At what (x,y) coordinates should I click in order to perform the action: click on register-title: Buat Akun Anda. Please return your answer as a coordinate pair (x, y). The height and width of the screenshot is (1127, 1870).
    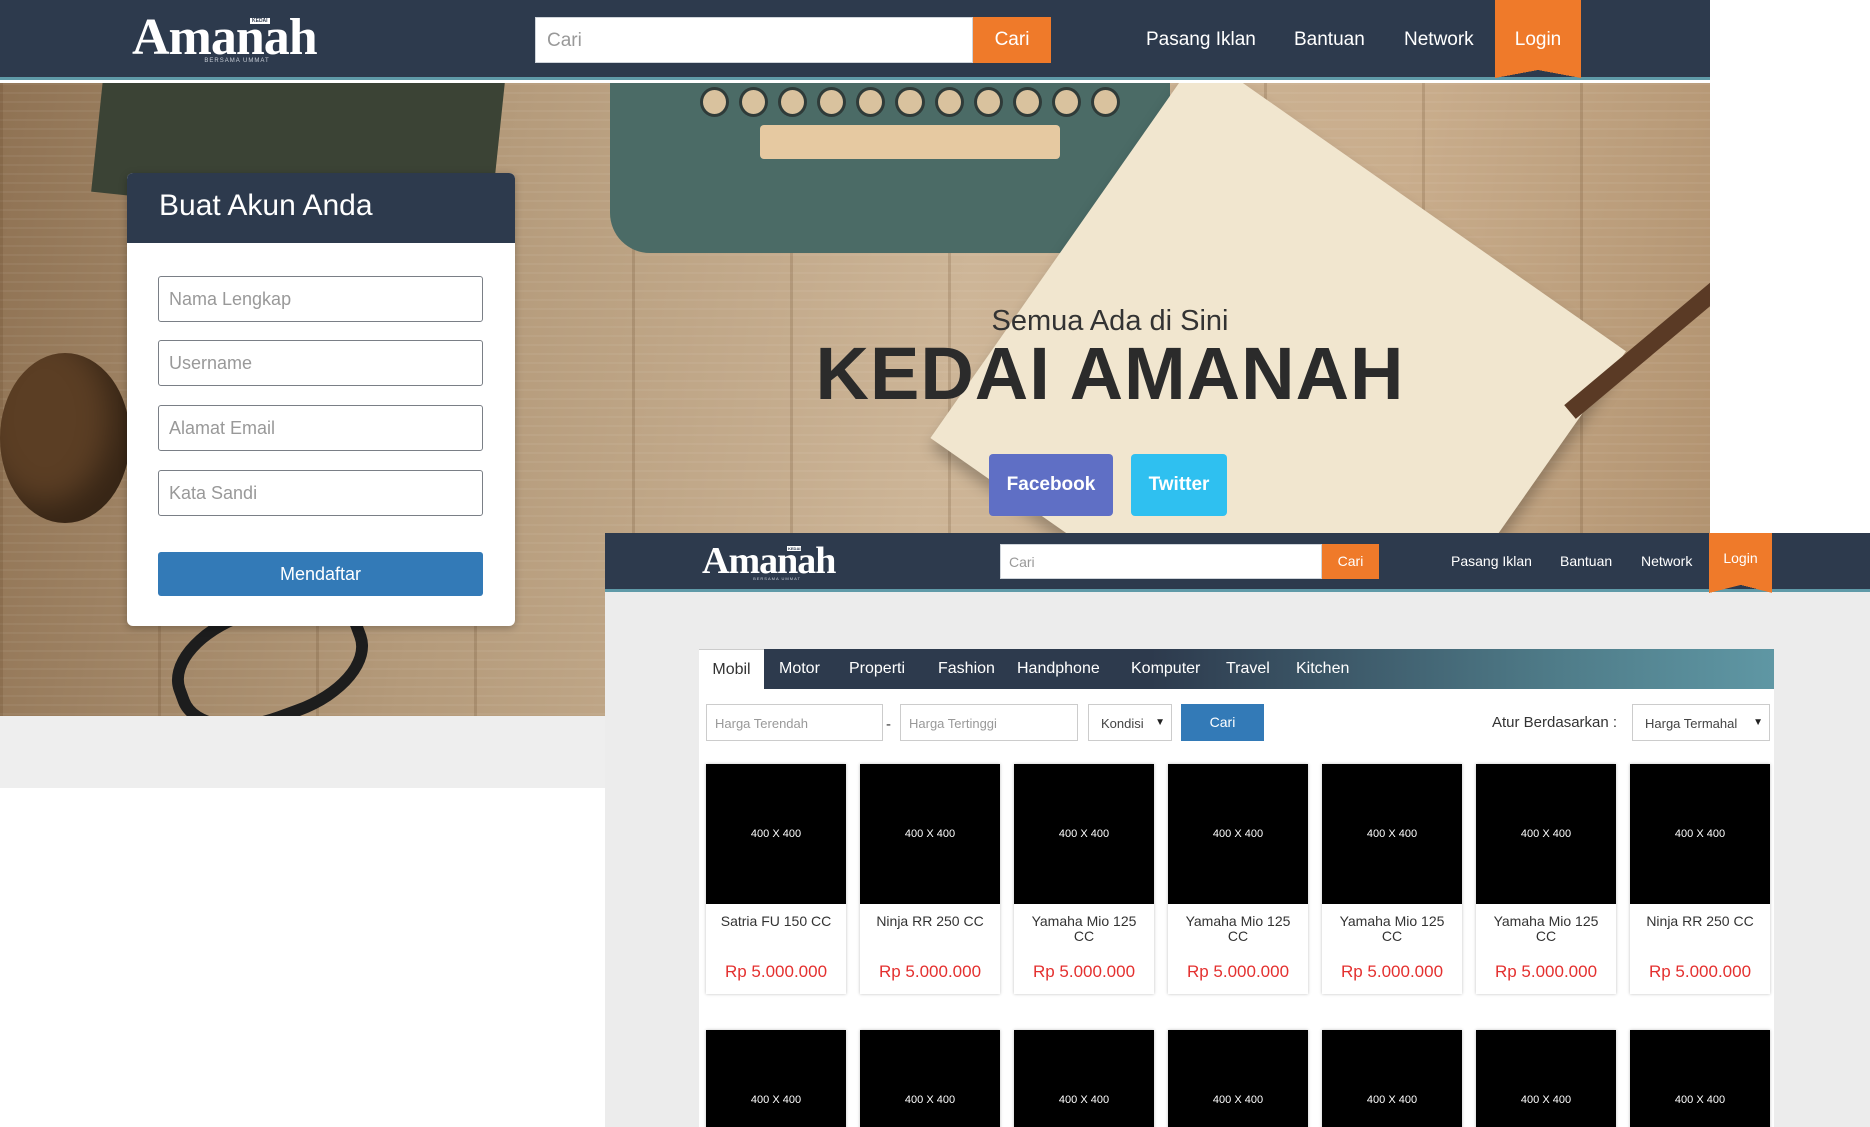
    Looking at the image, I should click on (321, 208).